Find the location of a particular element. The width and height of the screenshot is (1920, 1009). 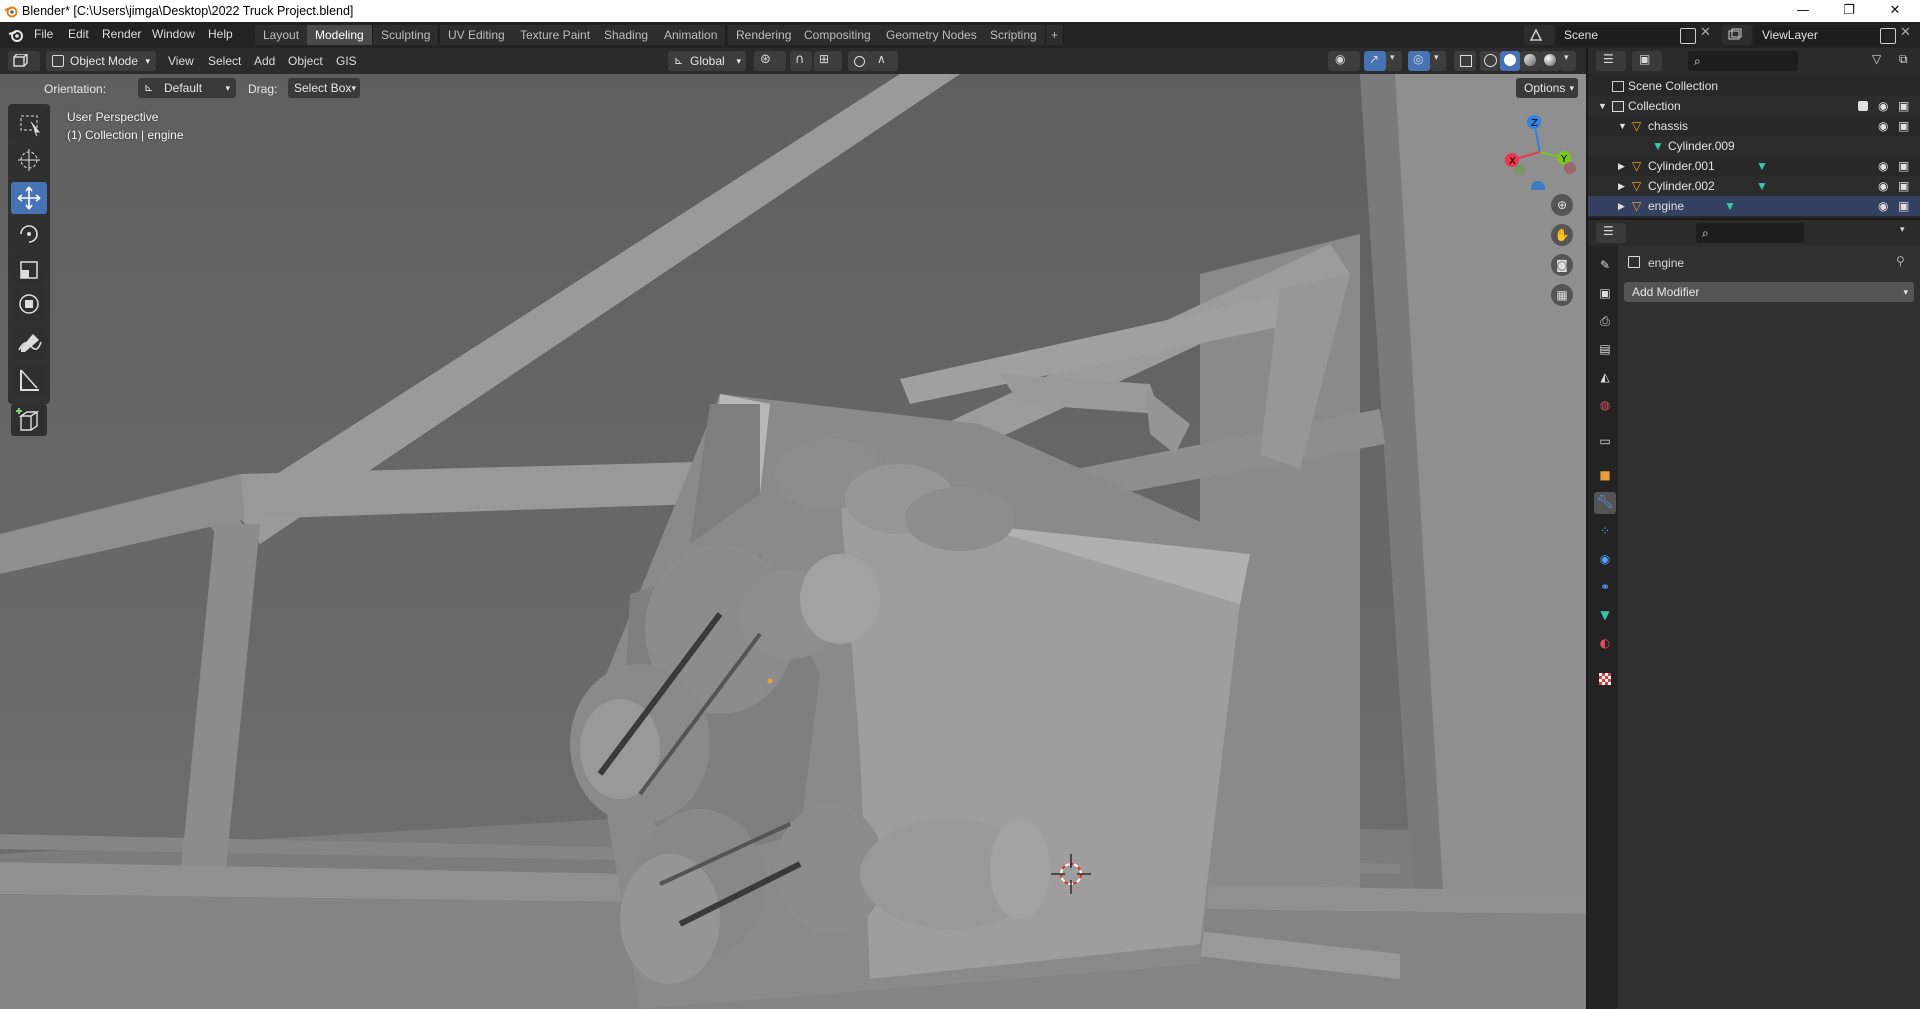

options-dropdown: Options ▾ is located at coordinates (1547, 88).